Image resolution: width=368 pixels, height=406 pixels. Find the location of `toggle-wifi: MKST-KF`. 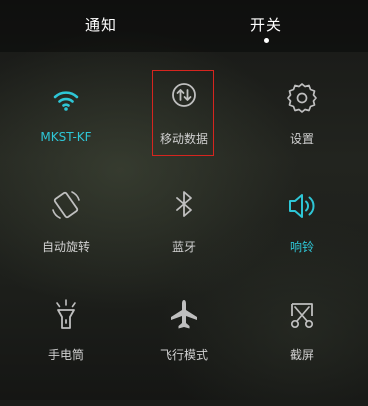

toggle-wifi: MKST-KF is located at coordinates (66, 135).